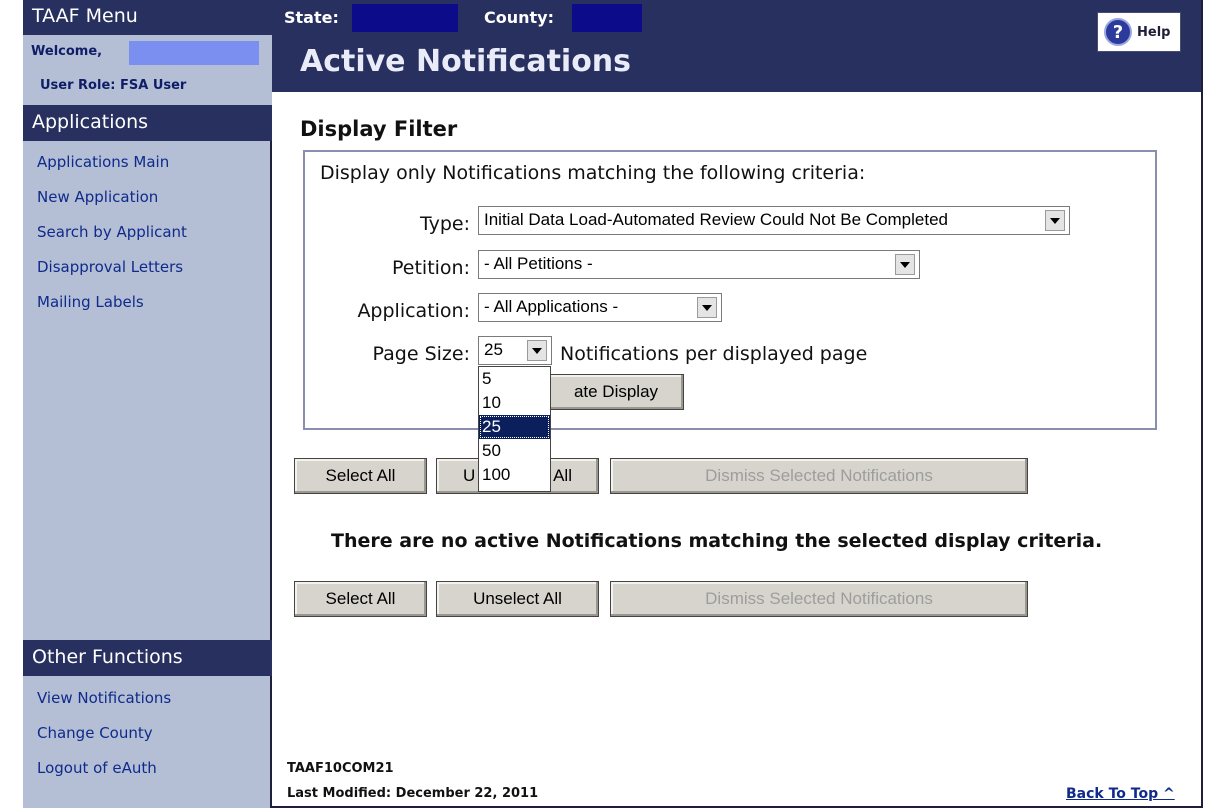  I want to click on dismiss-selected-button-bottom: Dismiss Selected Notifications, so click(819, 599).